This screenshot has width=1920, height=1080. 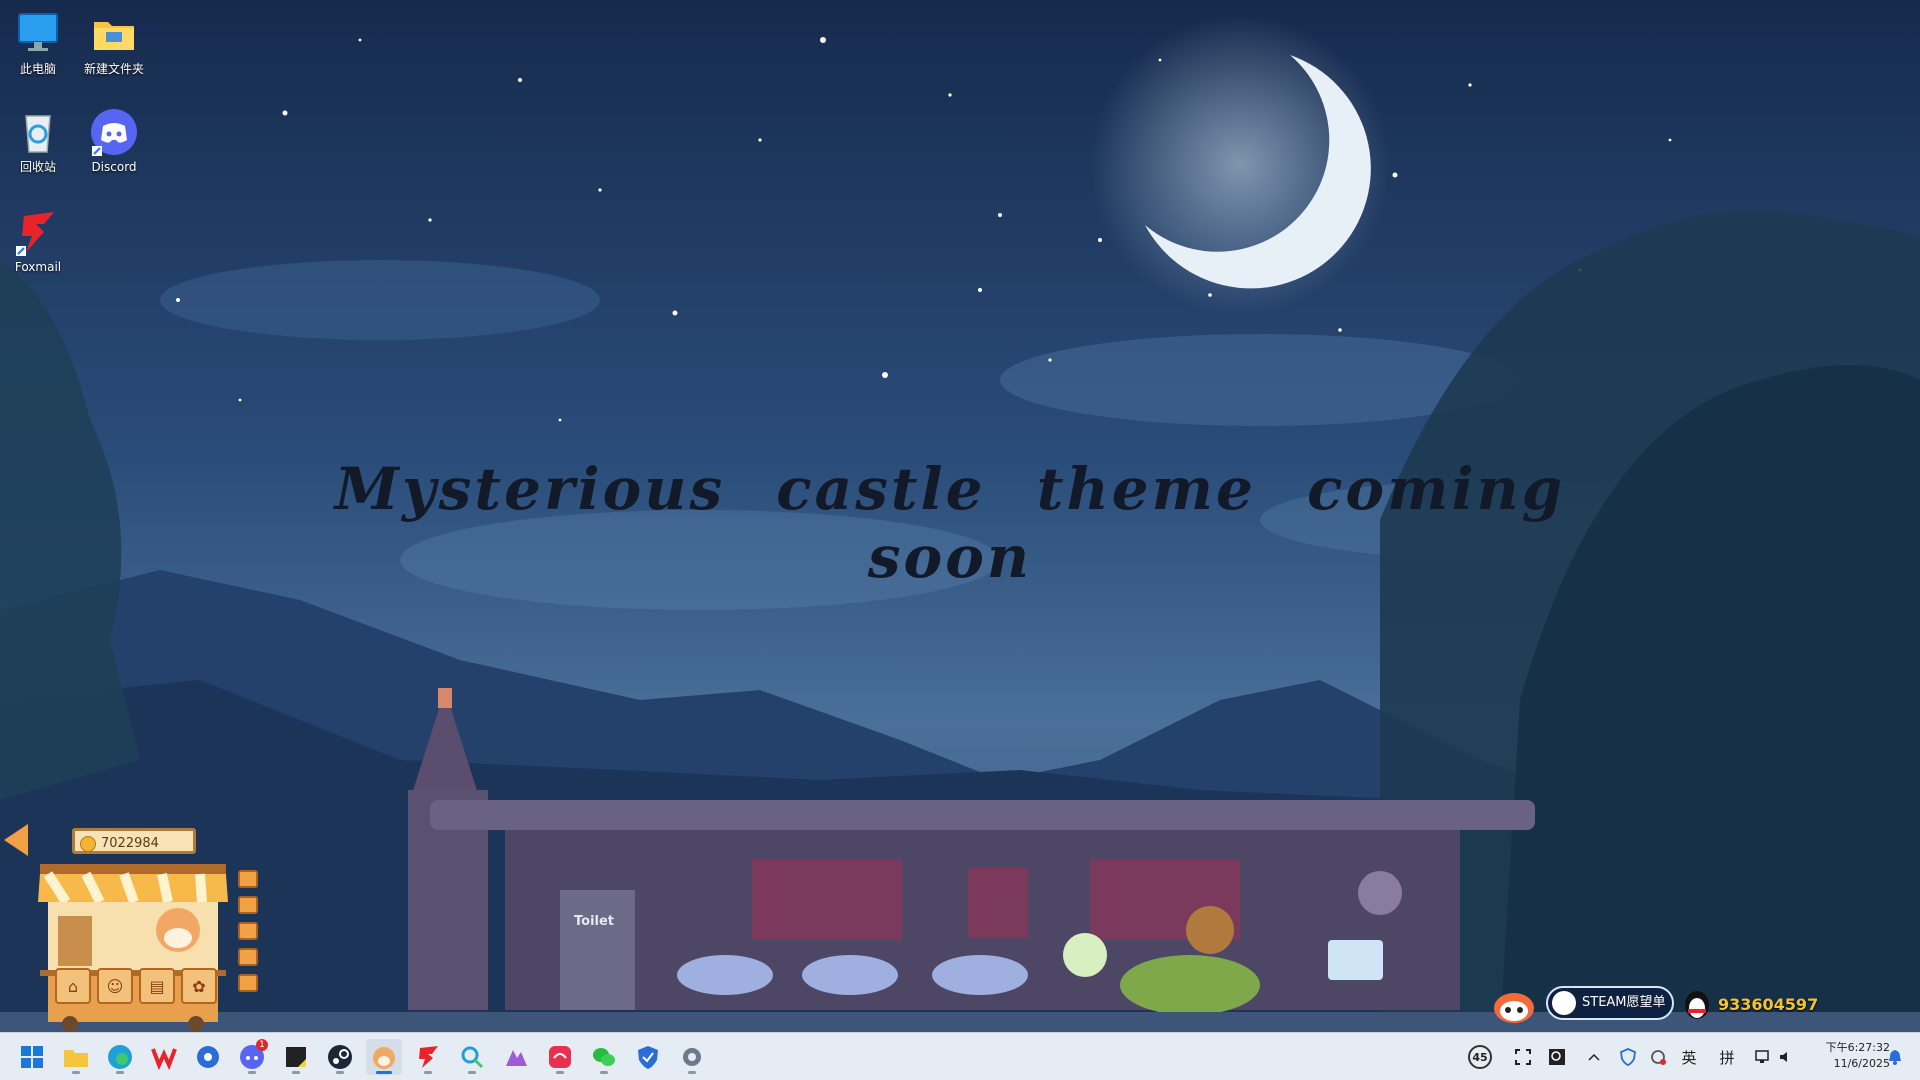 I want to click on shield-app-icon, so click(x=648, y=1057).